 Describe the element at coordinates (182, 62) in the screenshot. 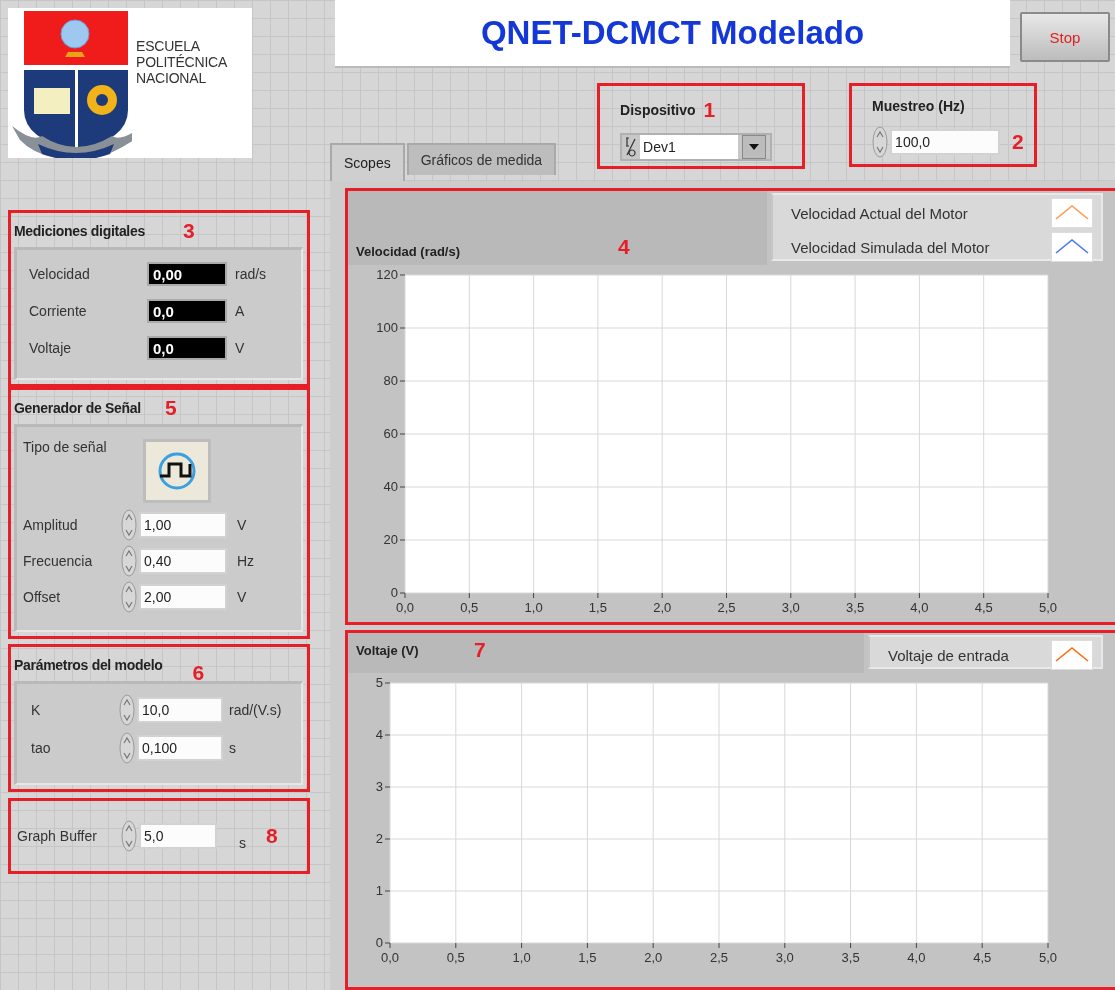

I see `logo-text: POLITÉCNICA` at that location.